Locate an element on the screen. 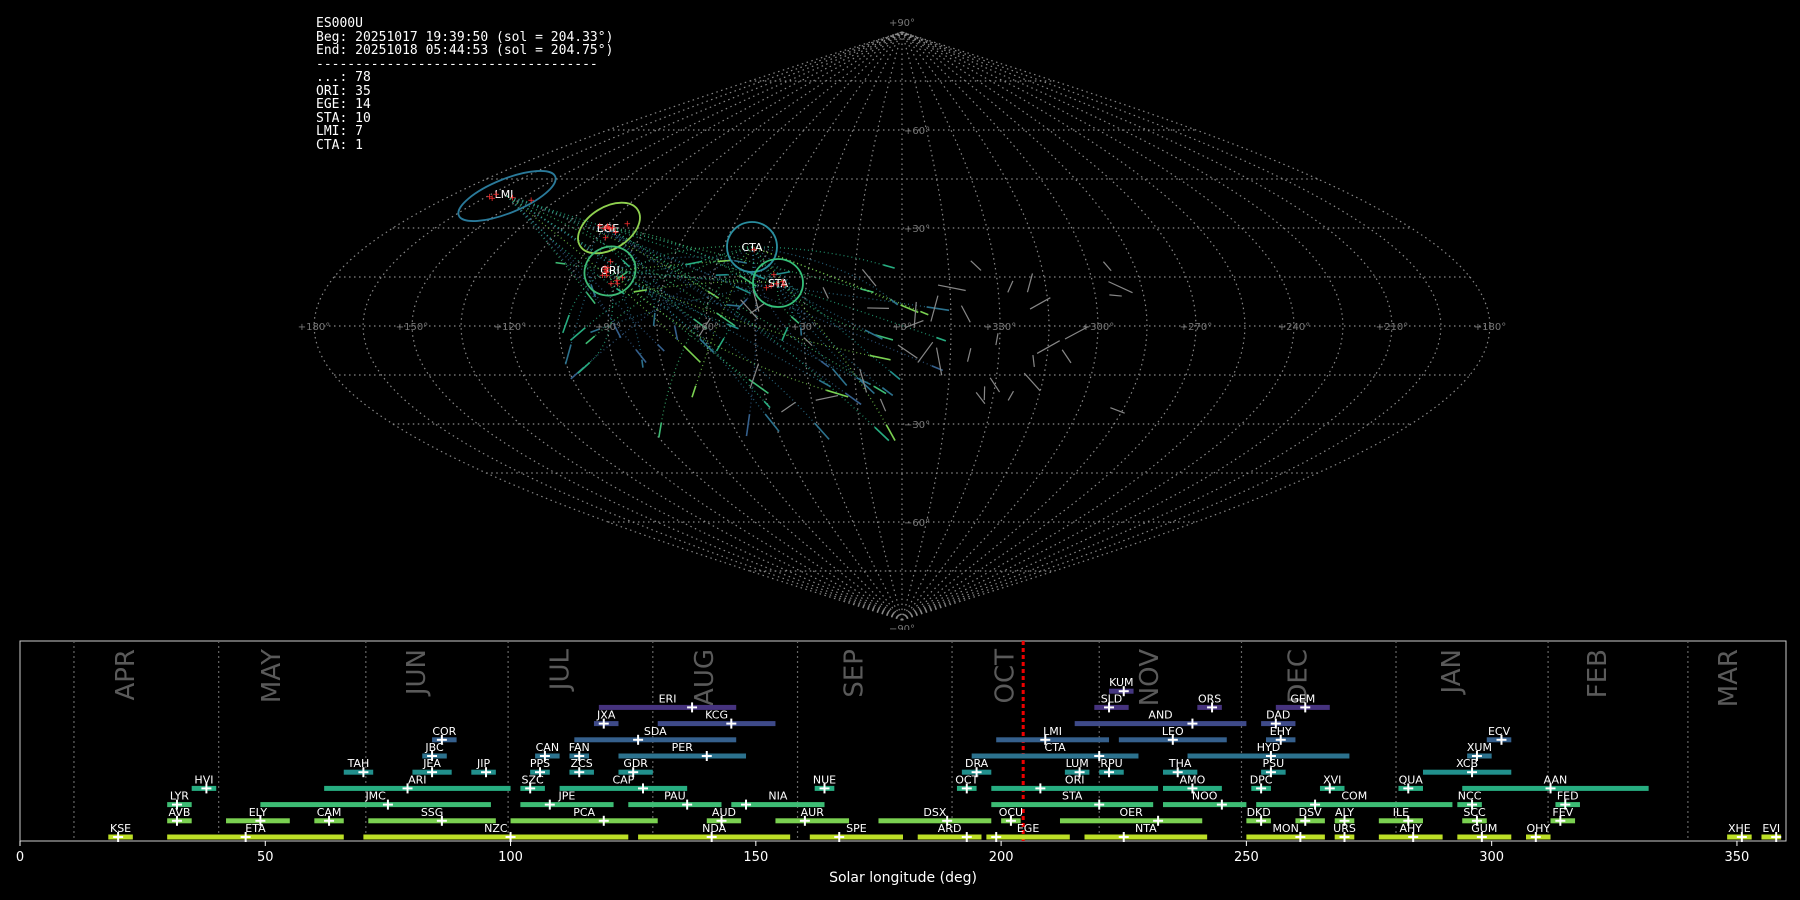 The width and height of the screenshot is (1800, 900). shower-code-label: CTA is located at coordinates (1056, 747).